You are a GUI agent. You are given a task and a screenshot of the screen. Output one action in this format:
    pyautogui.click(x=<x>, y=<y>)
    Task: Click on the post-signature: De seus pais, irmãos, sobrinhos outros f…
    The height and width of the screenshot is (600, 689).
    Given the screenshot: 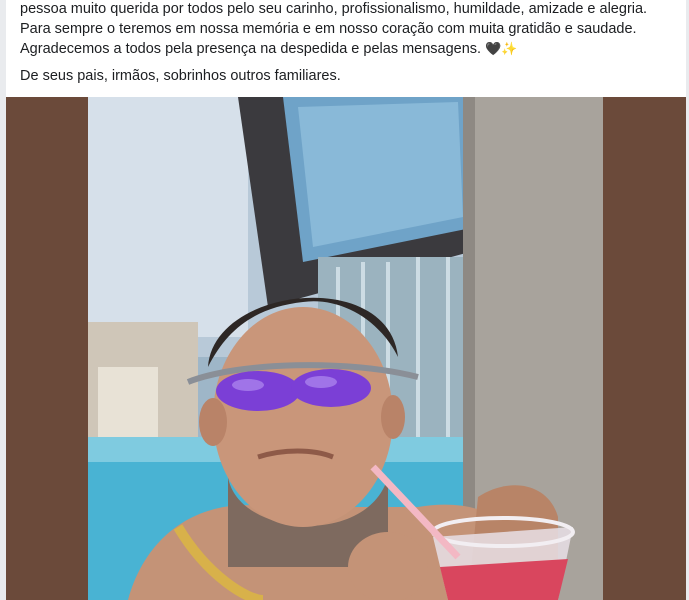 What is the action you would take?
    pyautogui.click(x=180, y=76)
    